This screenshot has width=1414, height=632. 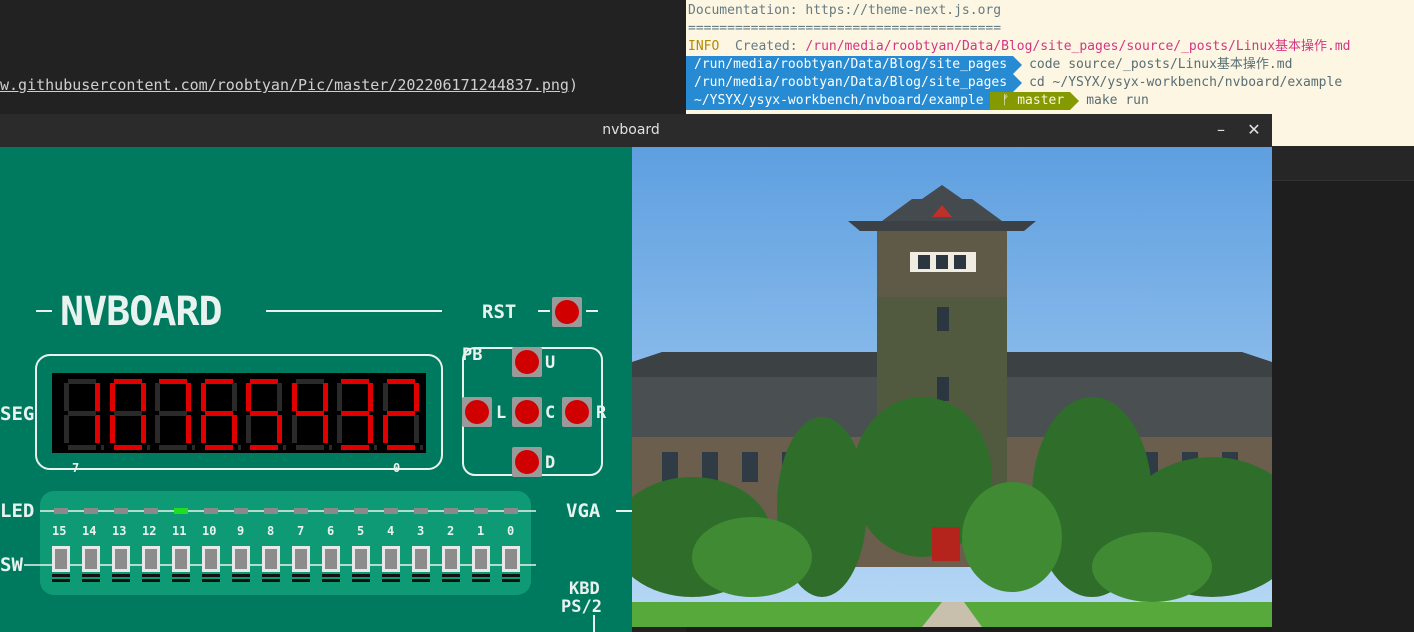 I want to click on switch-number-13: 13, so click(x=119, y=531).